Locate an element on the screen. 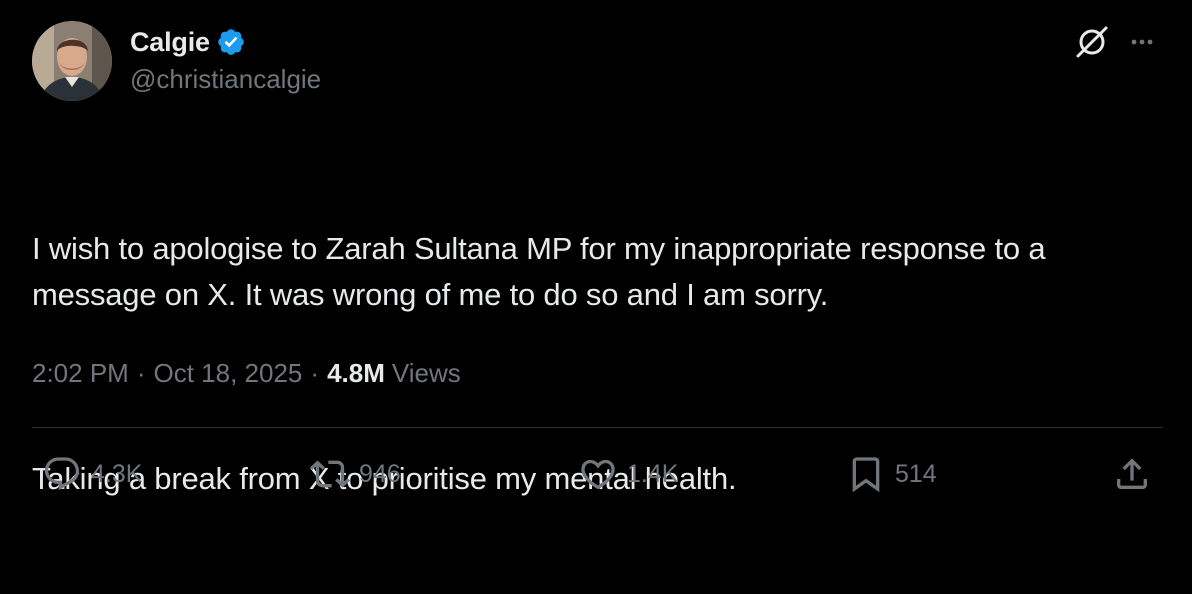 The width and height of the screenshot is (1192, 594). bookmark-button: 514 is located at coordinates (891, 474).